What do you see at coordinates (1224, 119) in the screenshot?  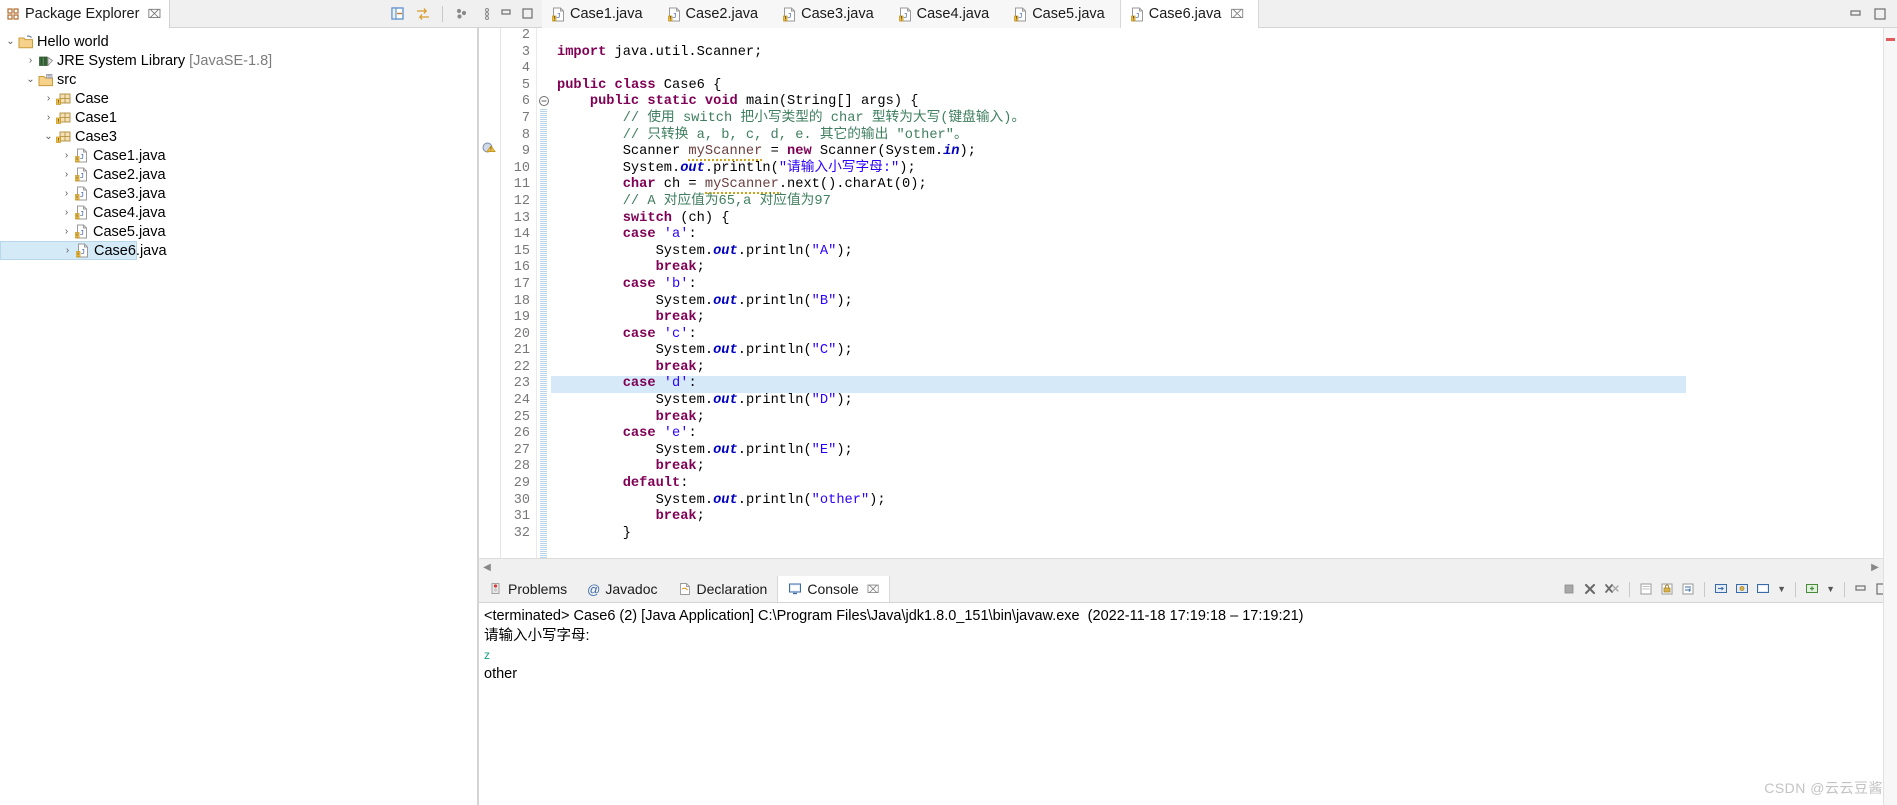 I see `code-line: // 使用 switch 把小写类型的 char 型转为大写(键盘输入)。` at bounding box center [1224, 119].